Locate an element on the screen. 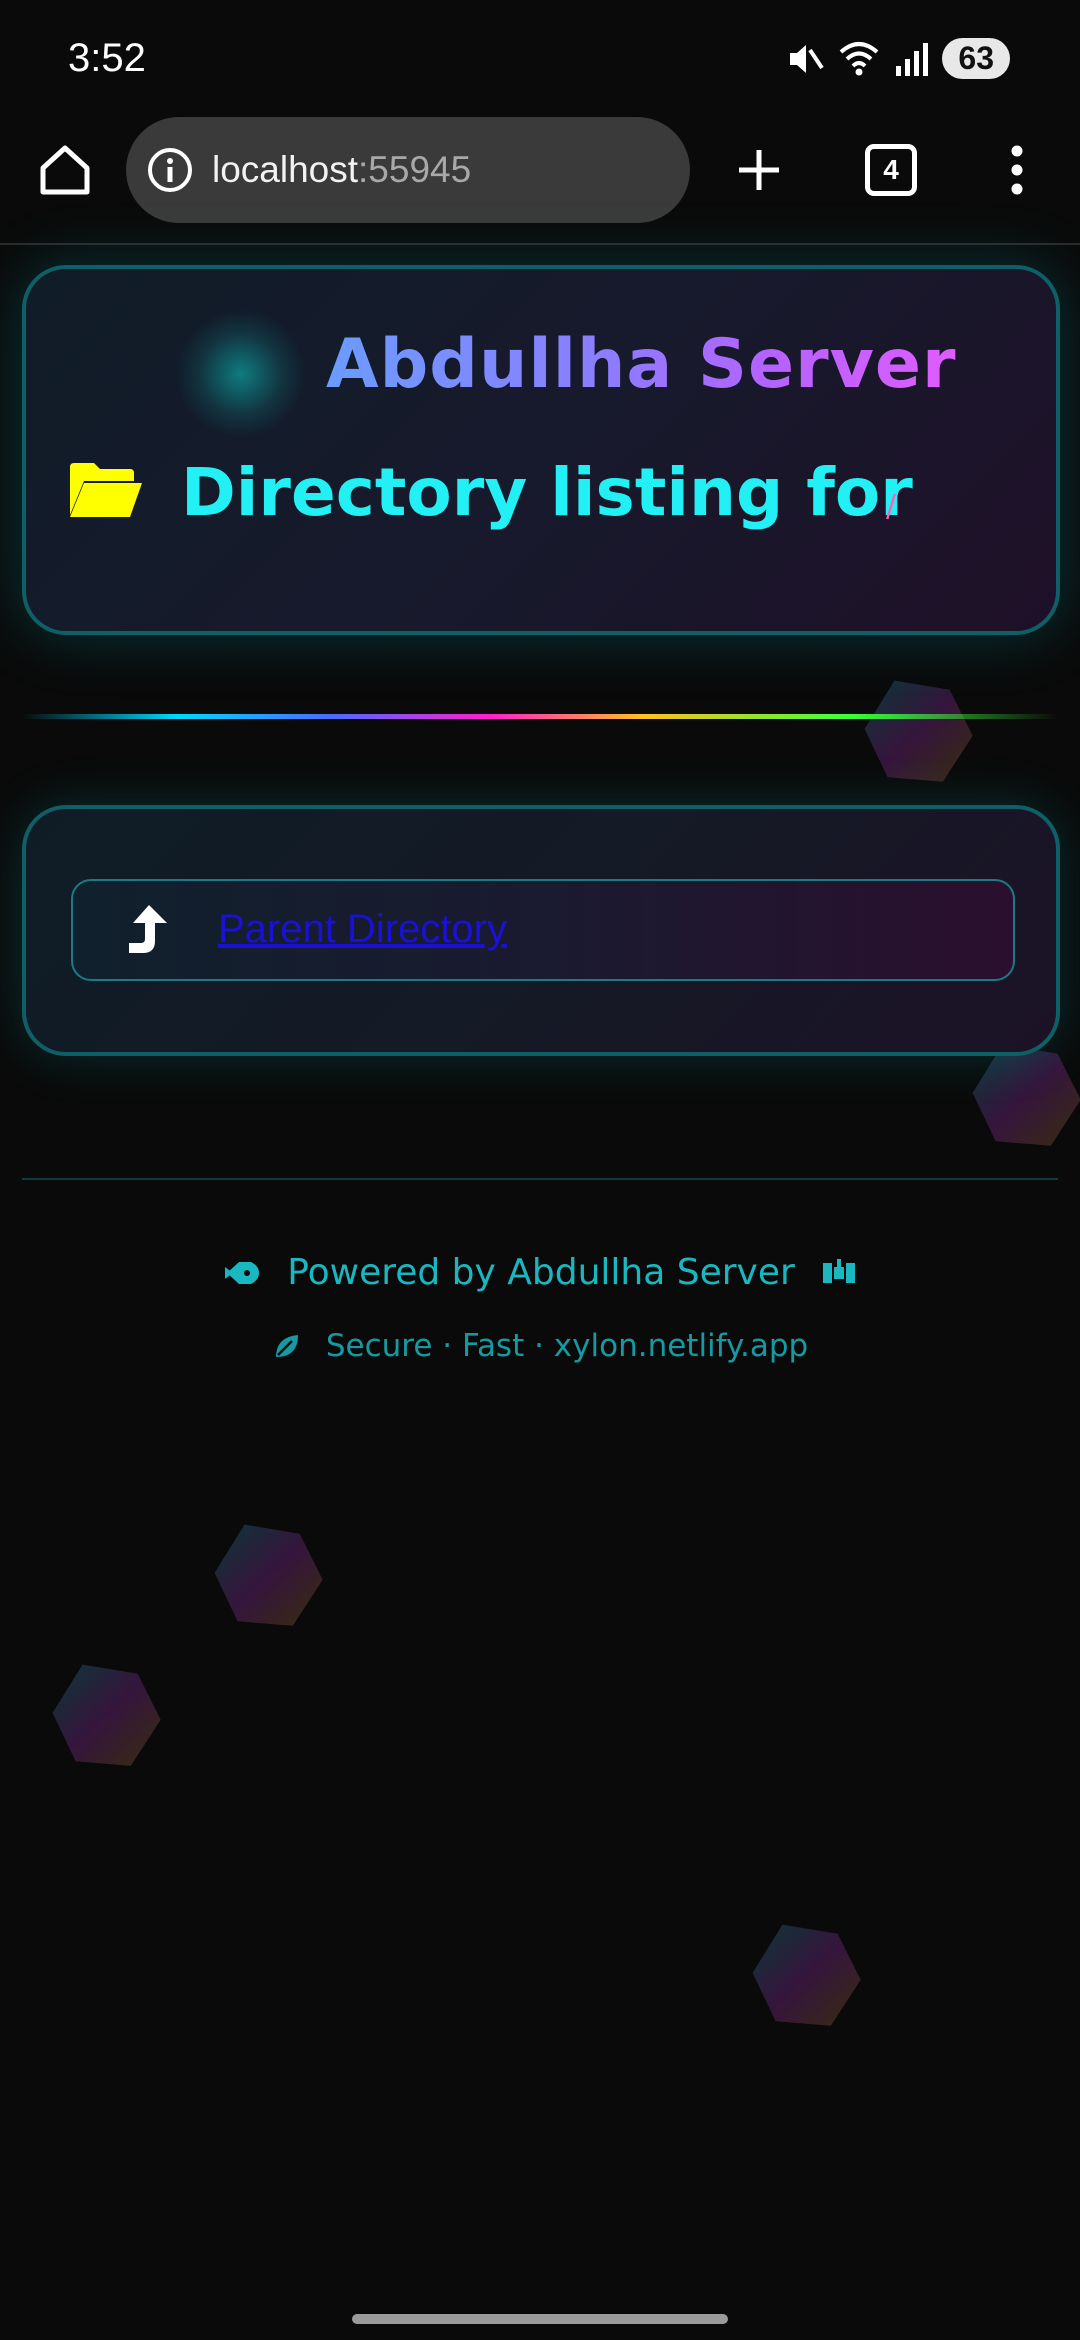 The height and width of the screenshot is (2340, 1080). home-indicator is located at coordinates (540, 2319).